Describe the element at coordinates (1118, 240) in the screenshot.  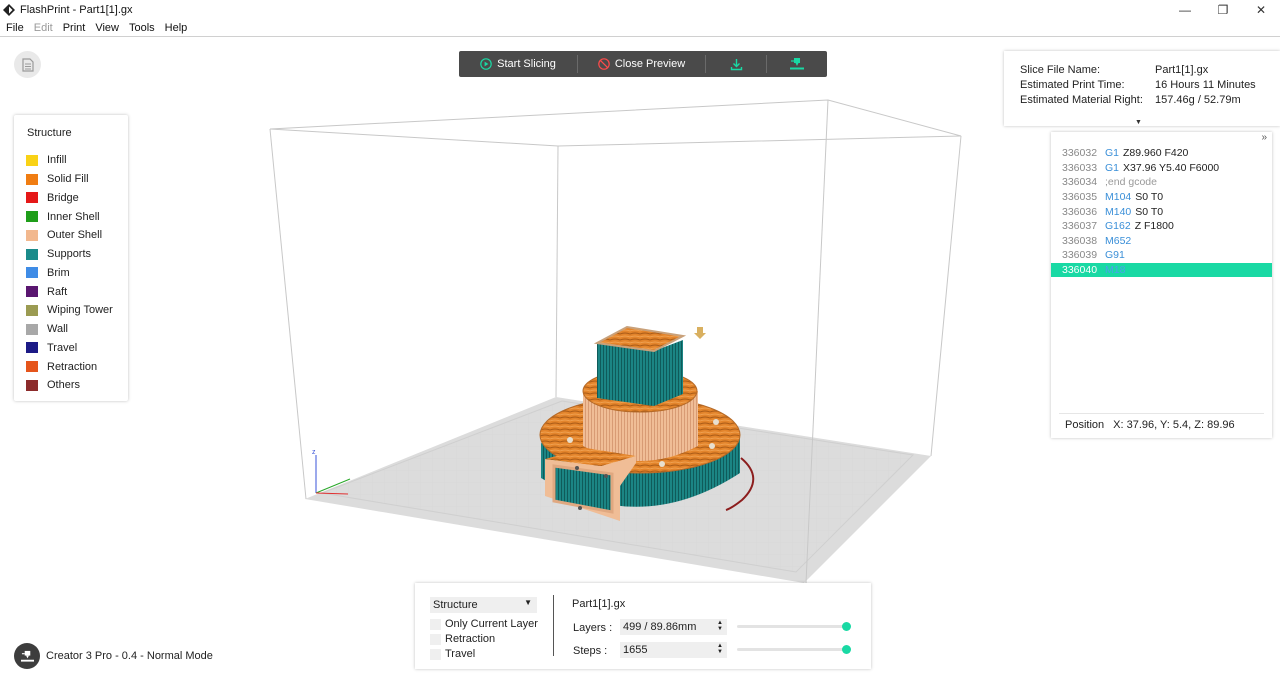
I see `gcode-command: M652` at that location.